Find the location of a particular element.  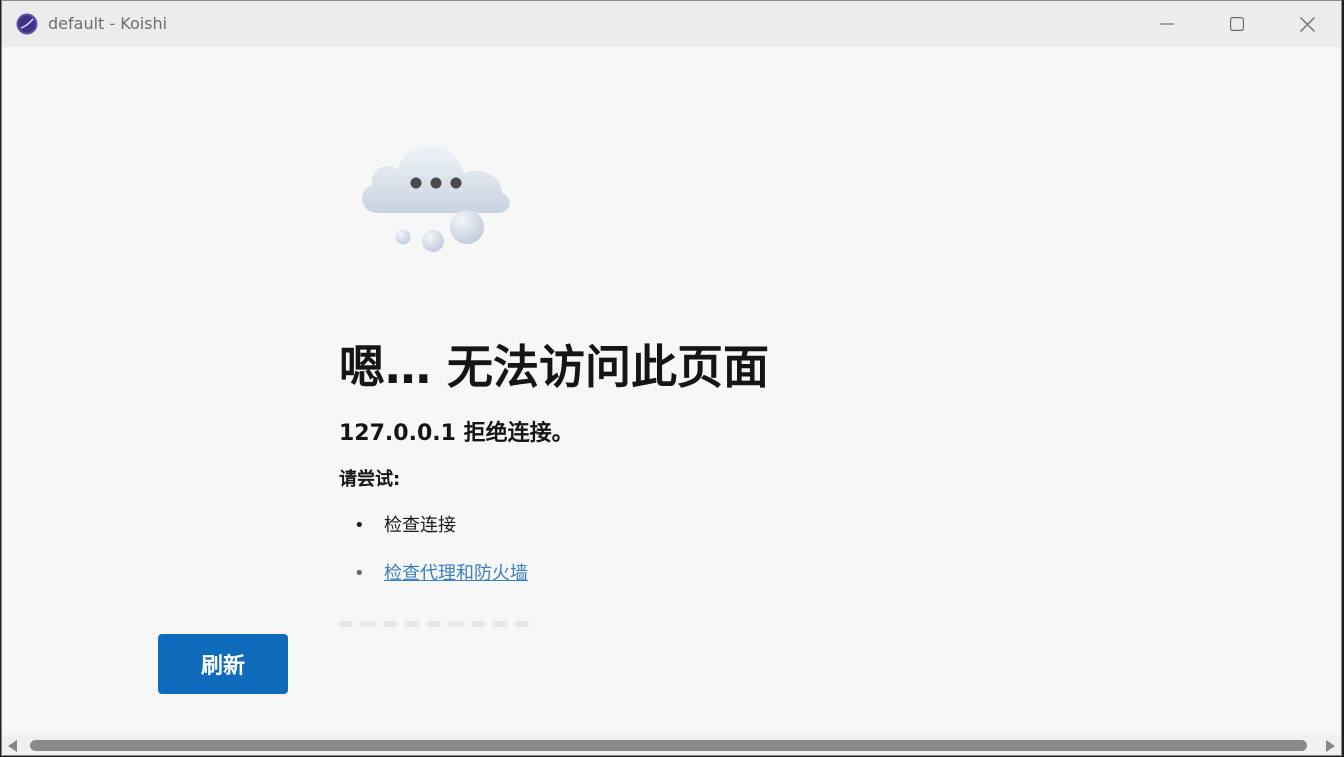

title-bar: default - Koishi is located at coordinates (671, 24).